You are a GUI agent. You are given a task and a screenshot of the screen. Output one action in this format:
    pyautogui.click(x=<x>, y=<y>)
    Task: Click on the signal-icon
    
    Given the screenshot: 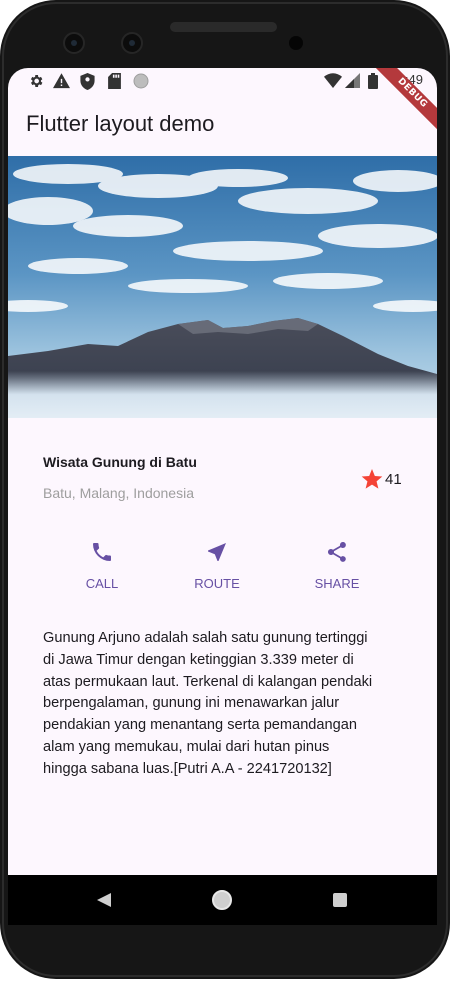 What is the action you would take?
    pyautogui.click(x=352, y=80)
    